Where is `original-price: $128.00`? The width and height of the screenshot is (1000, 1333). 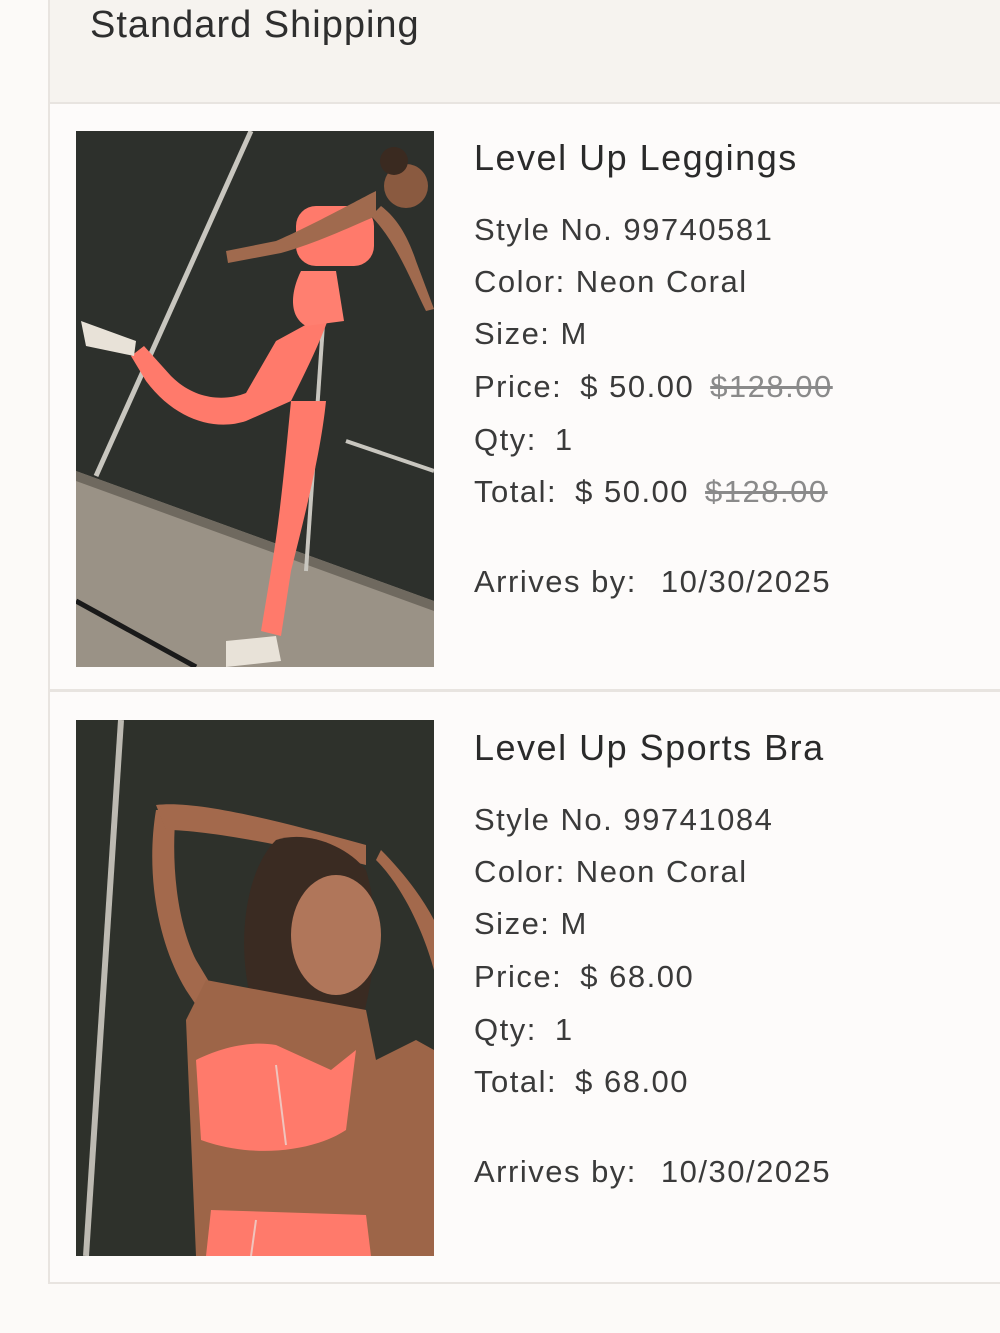 original-price: $128.00 is located at coordinates (771, 386).